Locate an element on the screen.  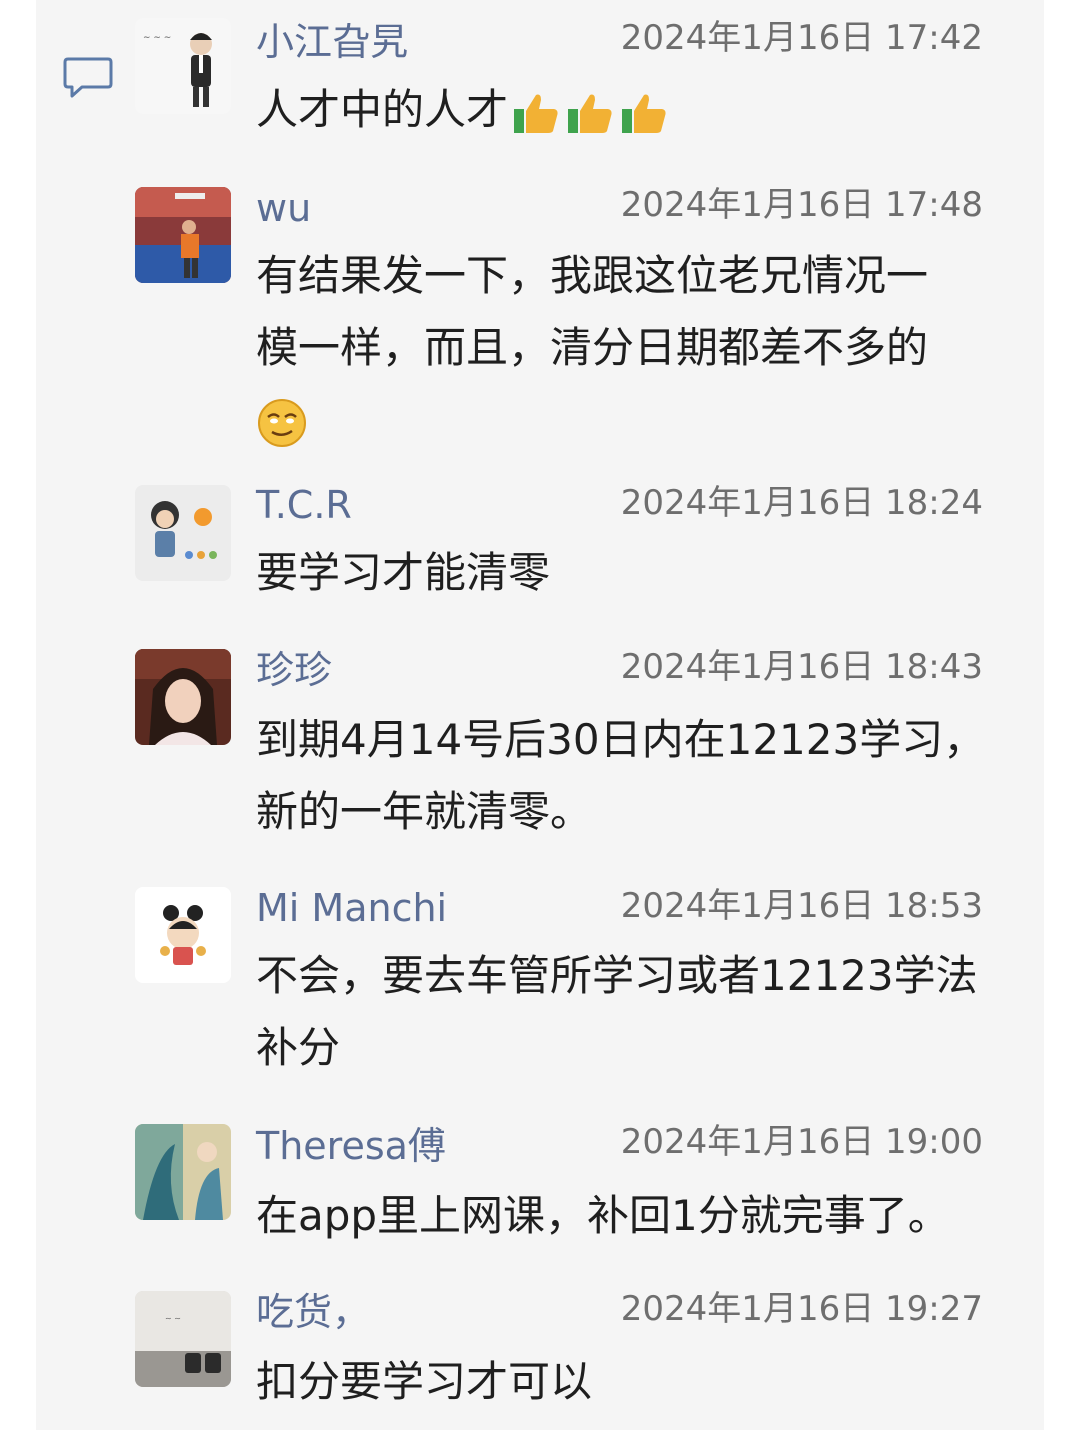
comment-text: 有结果发一下，我跟这位老兄情况一 模一样，而且，清分日期都差不多的 is located at coordinates (636, 348).